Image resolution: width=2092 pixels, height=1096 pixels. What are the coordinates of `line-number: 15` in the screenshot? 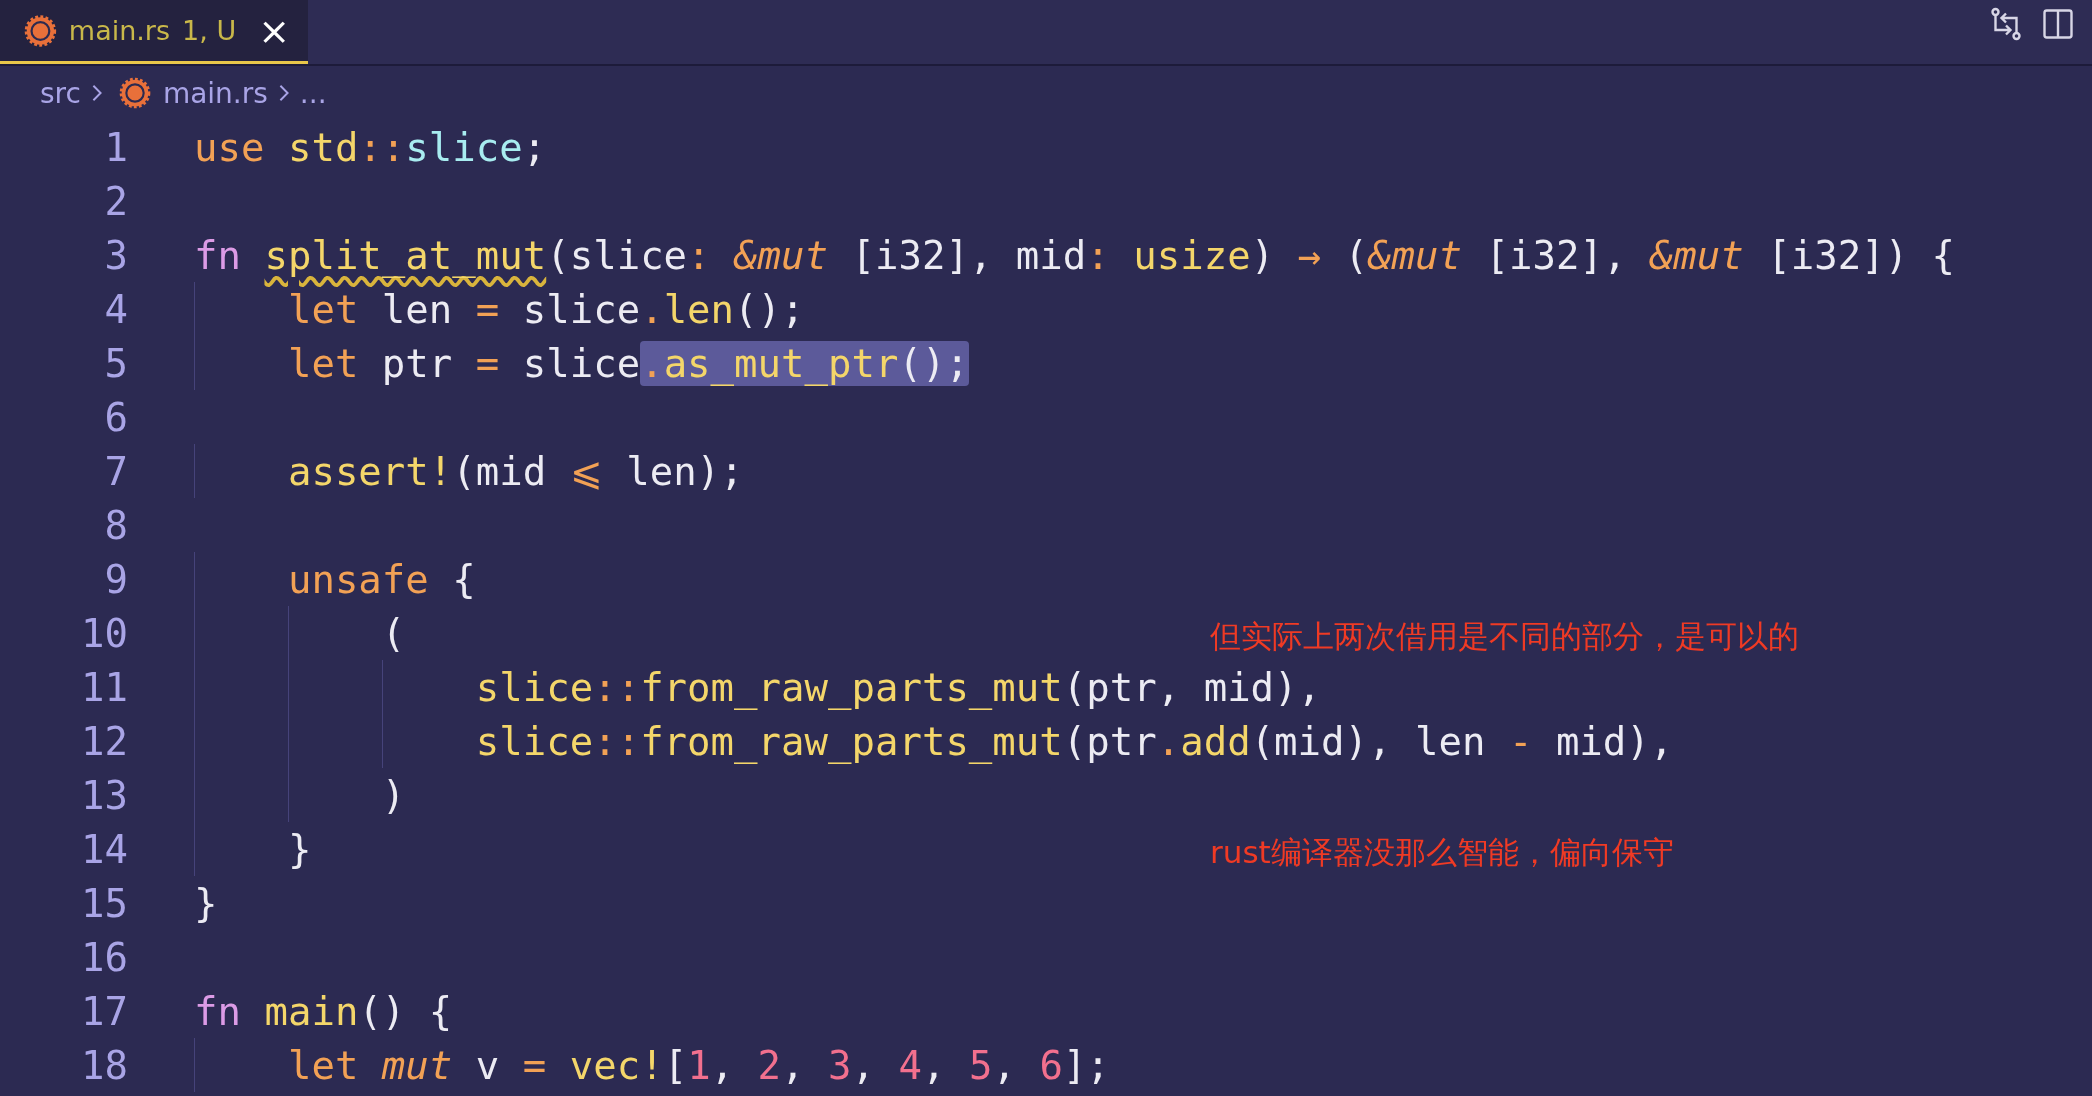 It's located at (104, 903).